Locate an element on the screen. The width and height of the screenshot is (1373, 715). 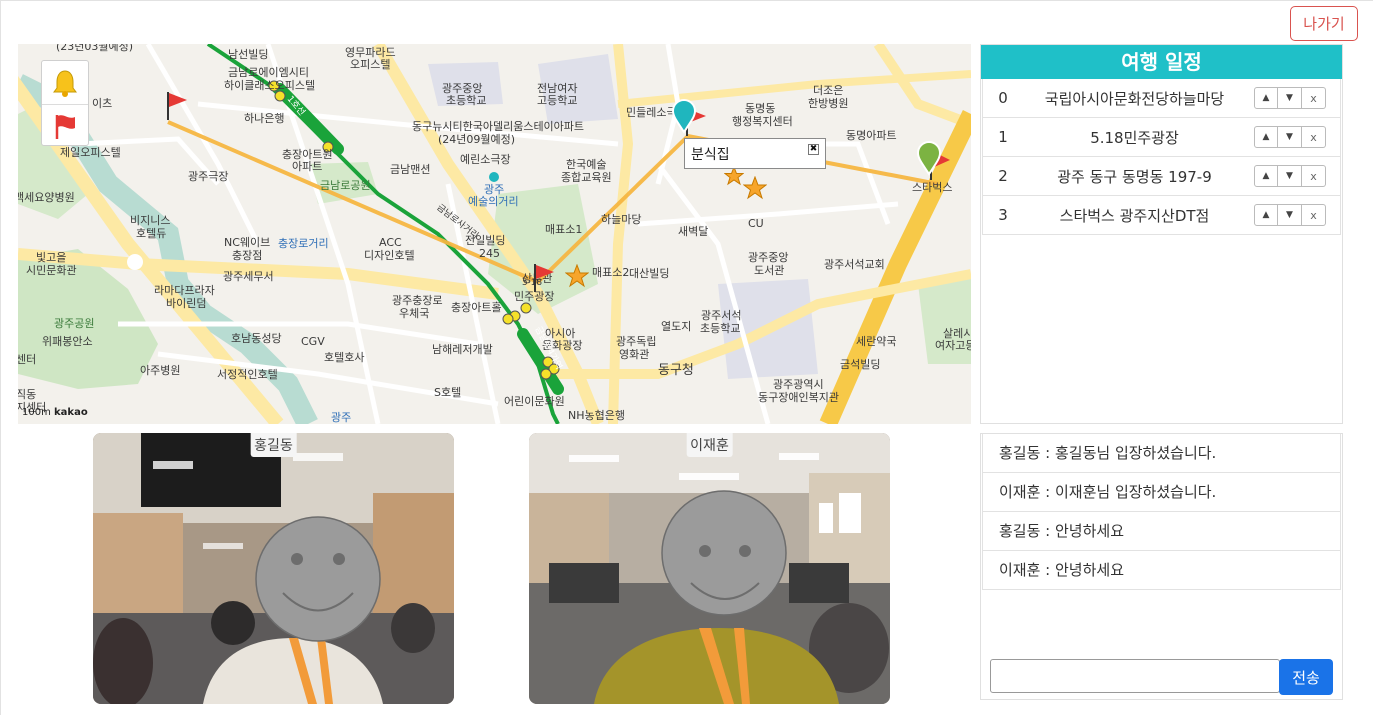
map-label: 호남동성당 is located at coordinates (256, 338).